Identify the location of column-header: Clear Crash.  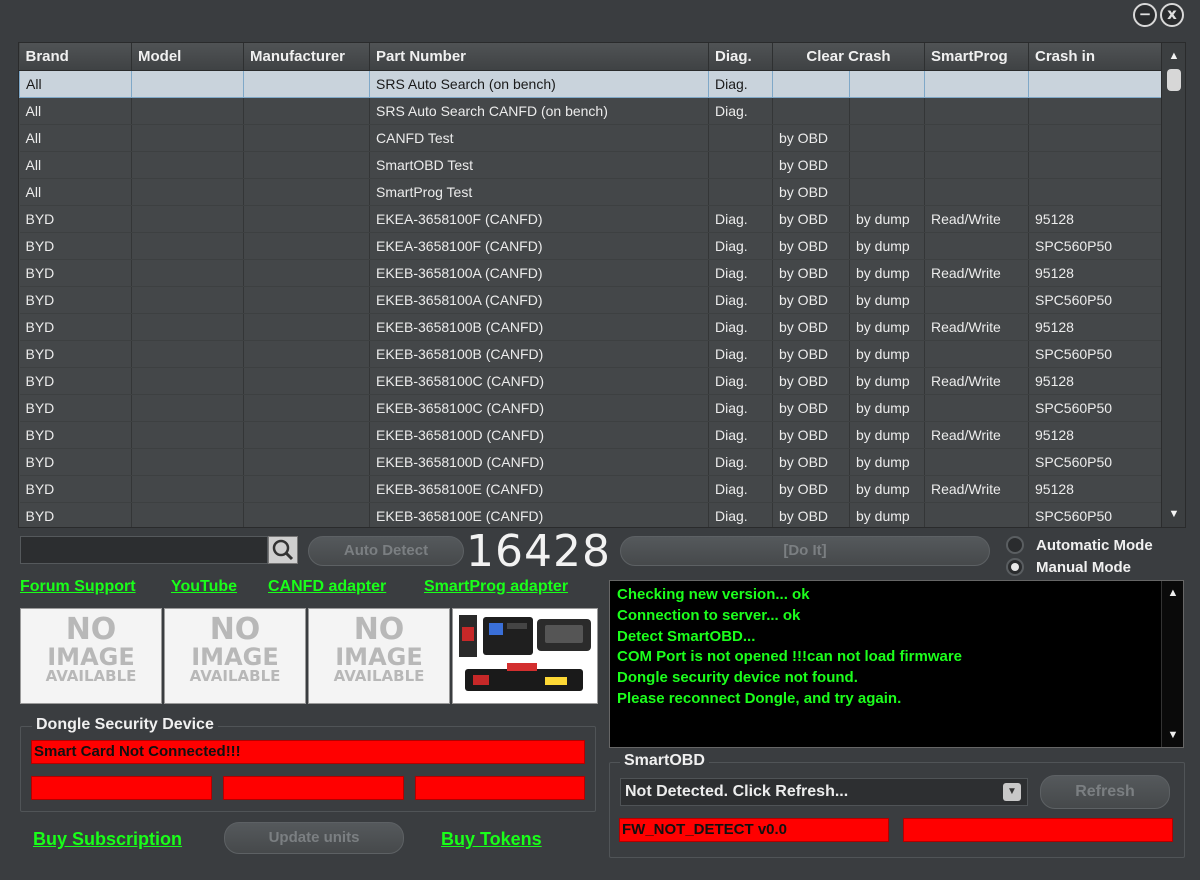
(848, 57).